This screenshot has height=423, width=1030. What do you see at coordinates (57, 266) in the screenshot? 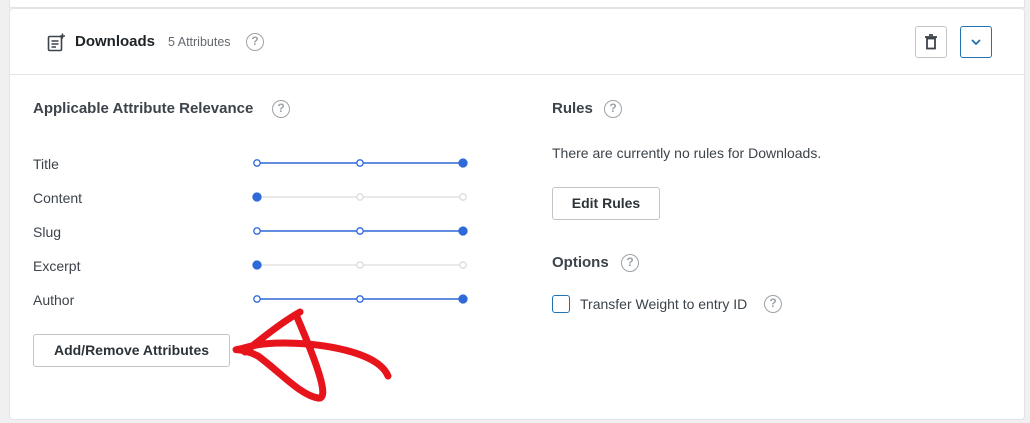
I see `attribute-label-excerpt: Excerpt` at bounding box center [57, 266].